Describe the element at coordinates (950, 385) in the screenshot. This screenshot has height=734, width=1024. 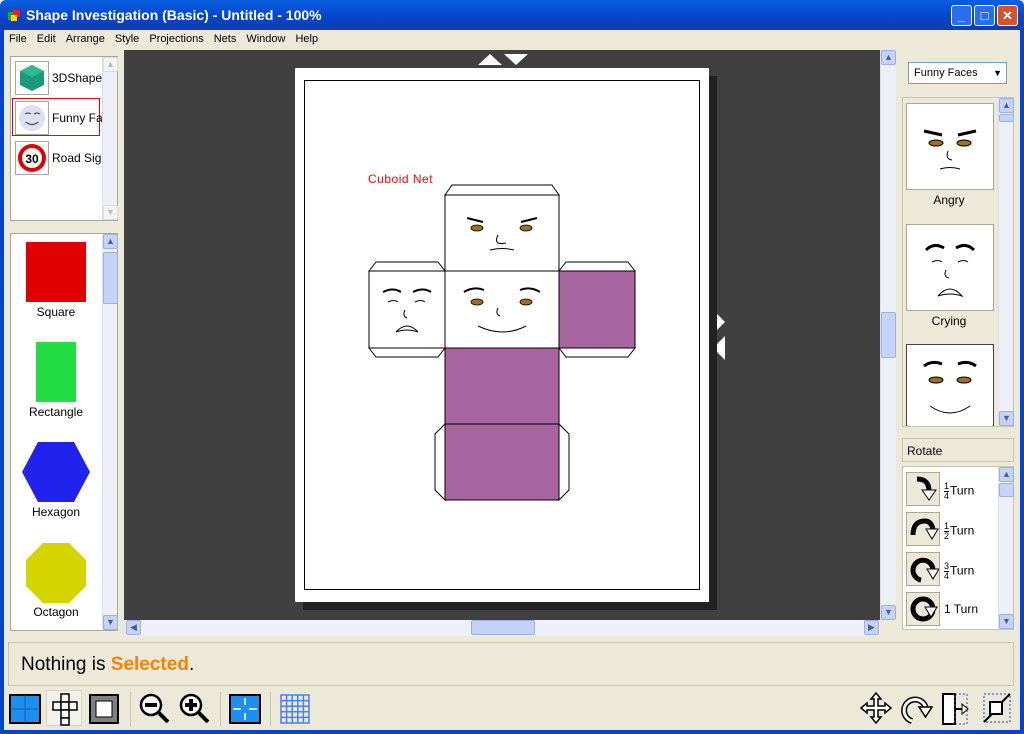
I see `face-smiling` at that location.